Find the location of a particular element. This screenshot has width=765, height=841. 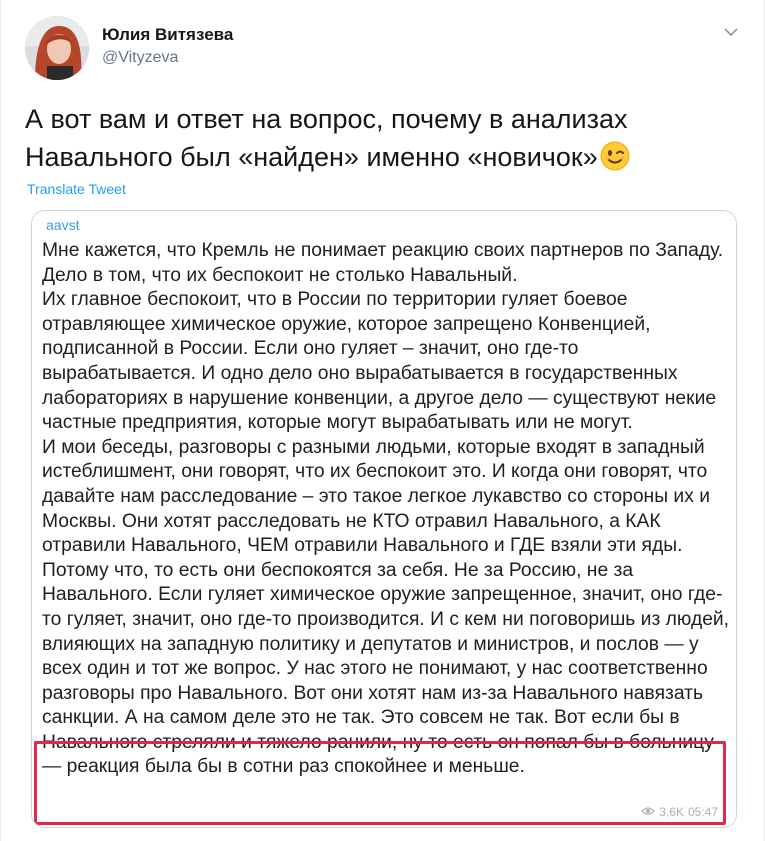

chevron-down-icon is located at coordinates (731, 32).